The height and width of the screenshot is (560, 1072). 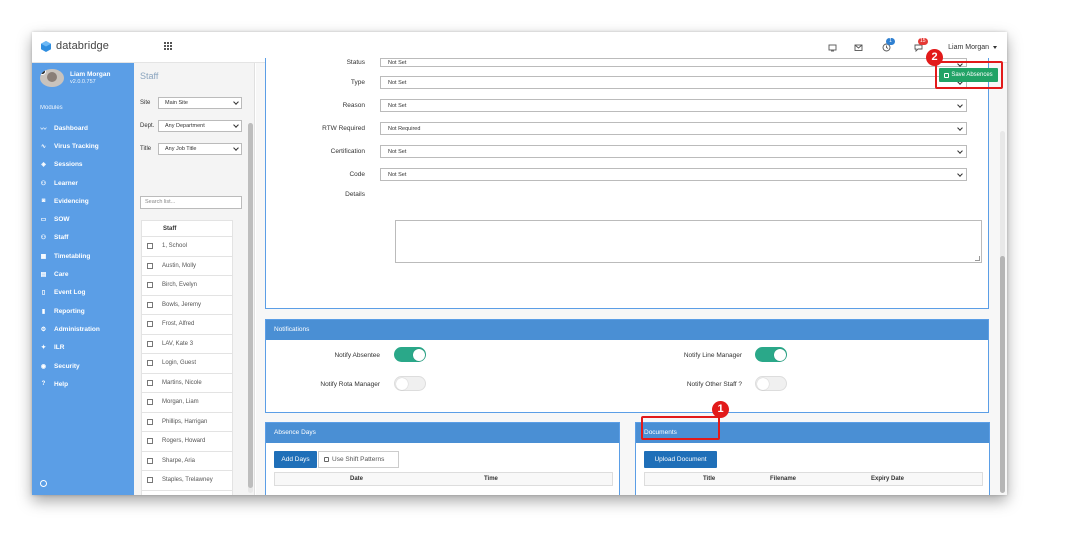 I want to click on clipboard-icon: ▯, so click(x=43, y=293).